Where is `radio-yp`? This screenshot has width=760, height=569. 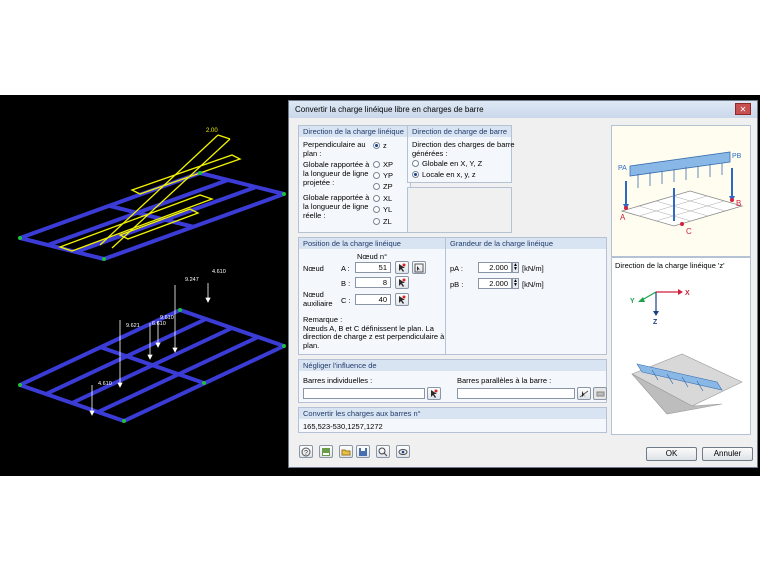
radio-yp is located at coordinates (376, 175).